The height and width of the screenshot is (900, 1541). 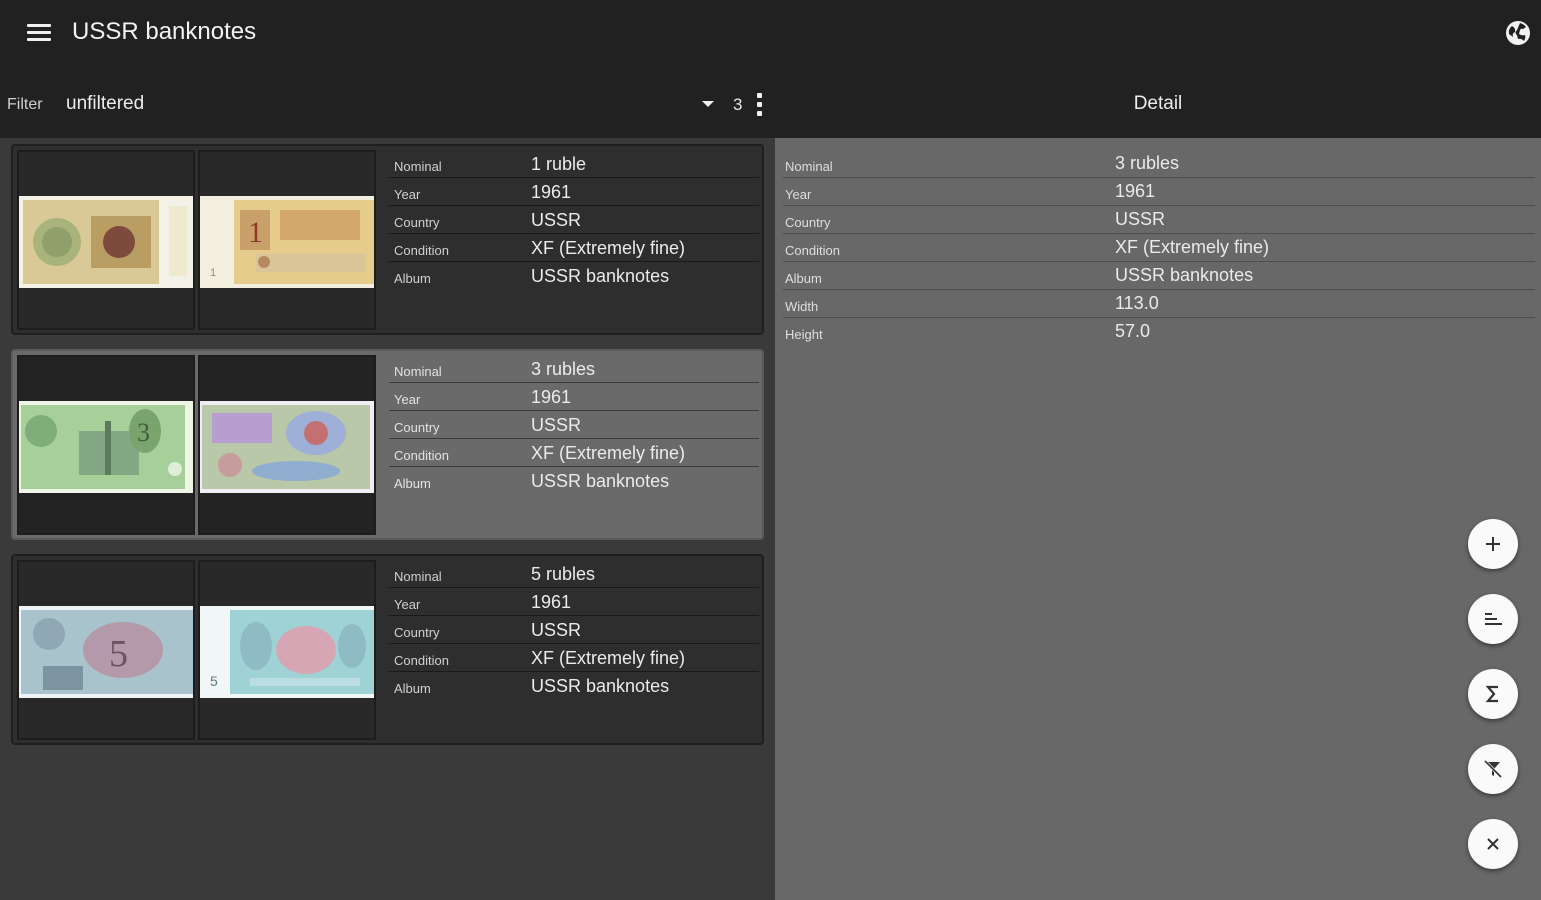 I want to click on detail-label: Country, so click(x=808, y=222).